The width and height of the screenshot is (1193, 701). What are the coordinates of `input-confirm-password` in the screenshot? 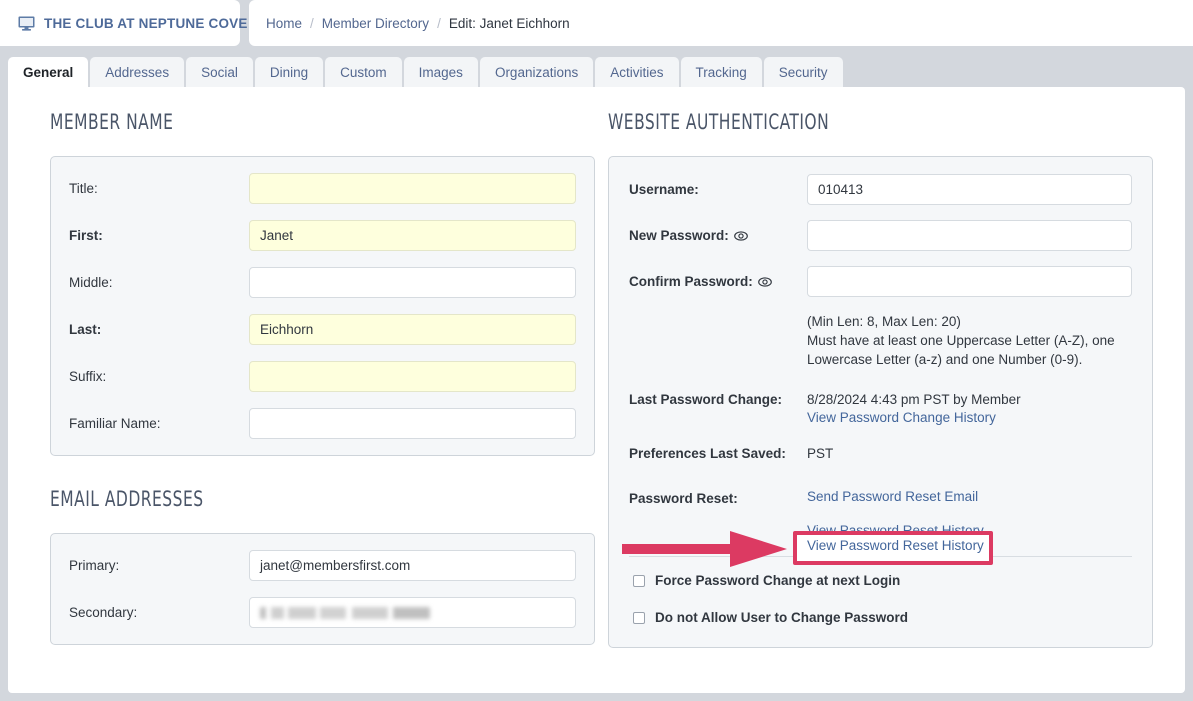 It's located at (969, 281).